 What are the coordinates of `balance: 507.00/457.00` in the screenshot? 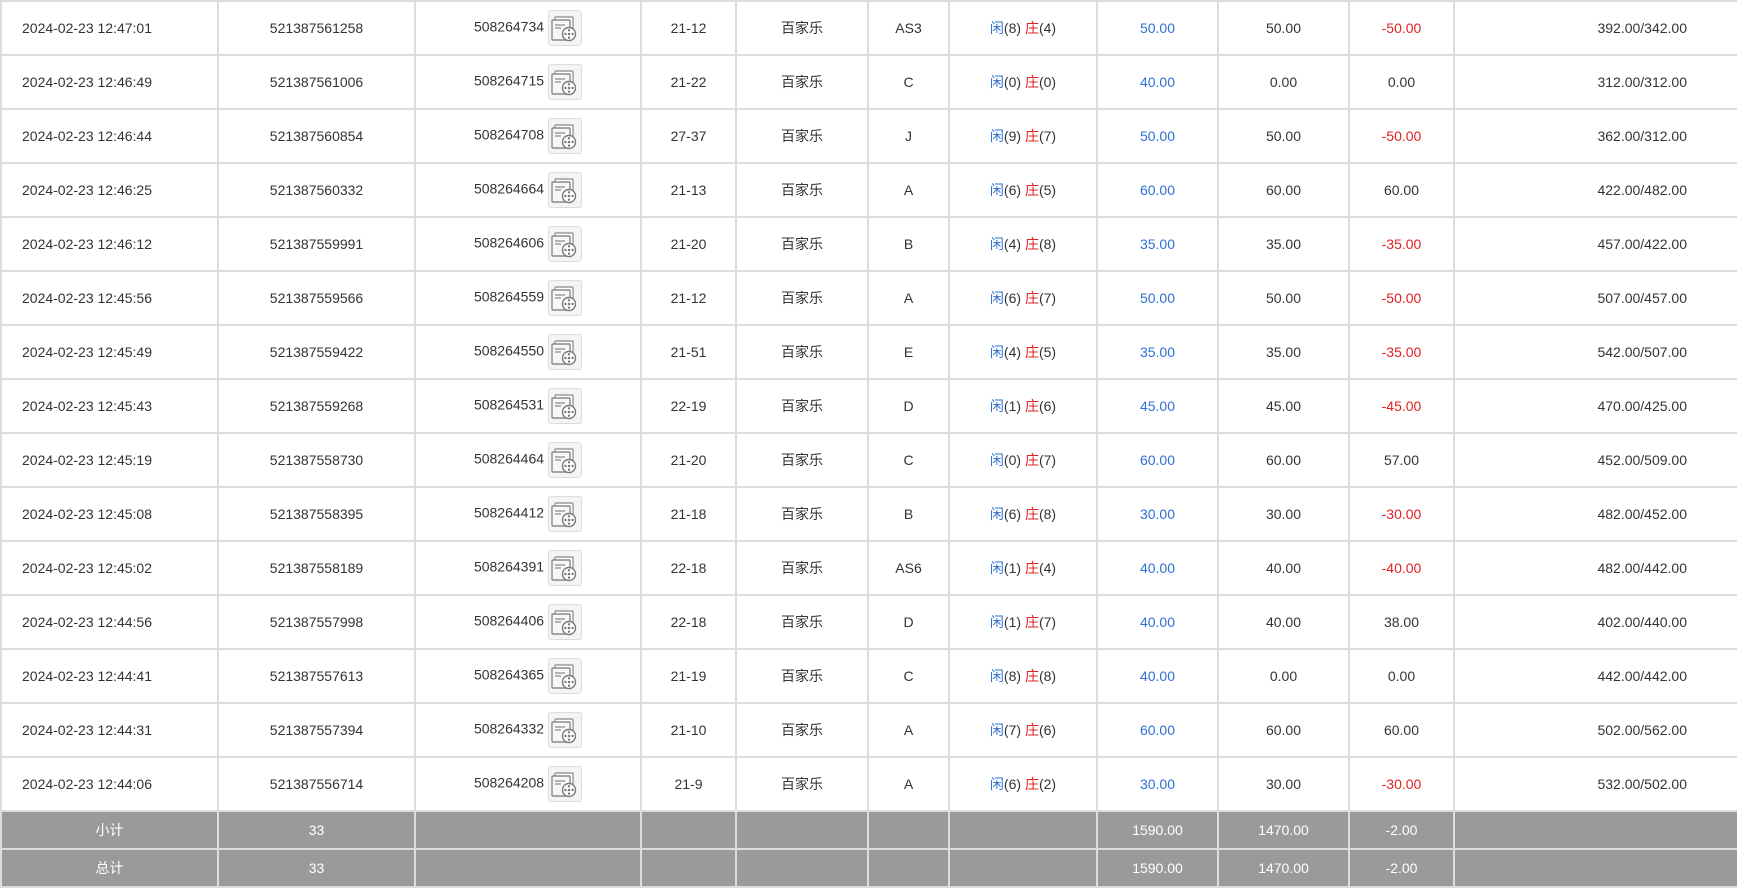 It's located at (1595, 298).